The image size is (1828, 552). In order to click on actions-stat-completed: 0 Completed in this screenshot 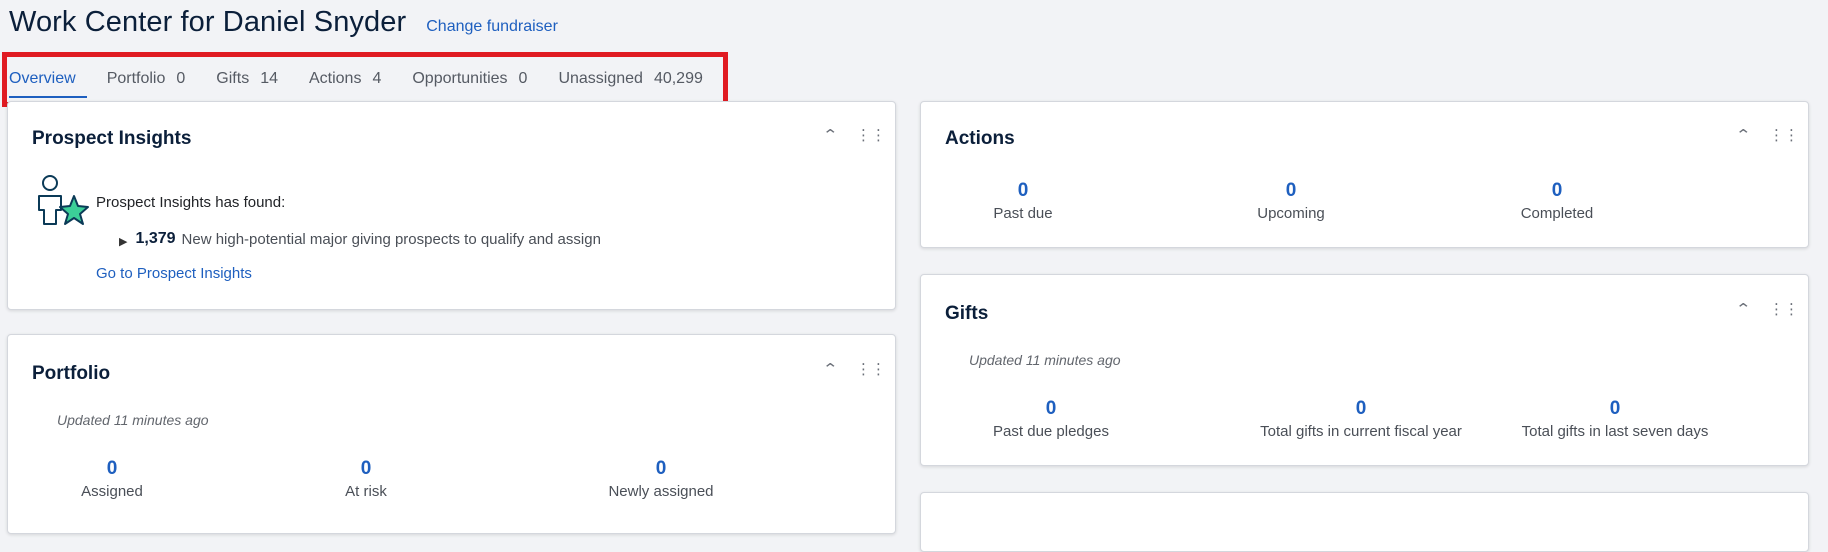, I will do `click(1557, 201)`.